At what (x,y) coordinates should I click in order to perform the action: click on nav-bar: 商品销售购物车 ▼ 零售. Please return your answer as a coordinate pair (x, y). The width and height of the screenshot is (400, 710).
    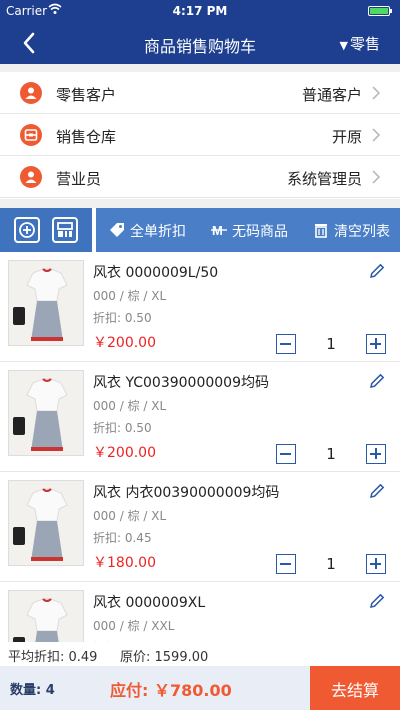
    Looking at the image, I should click on (200, 43).